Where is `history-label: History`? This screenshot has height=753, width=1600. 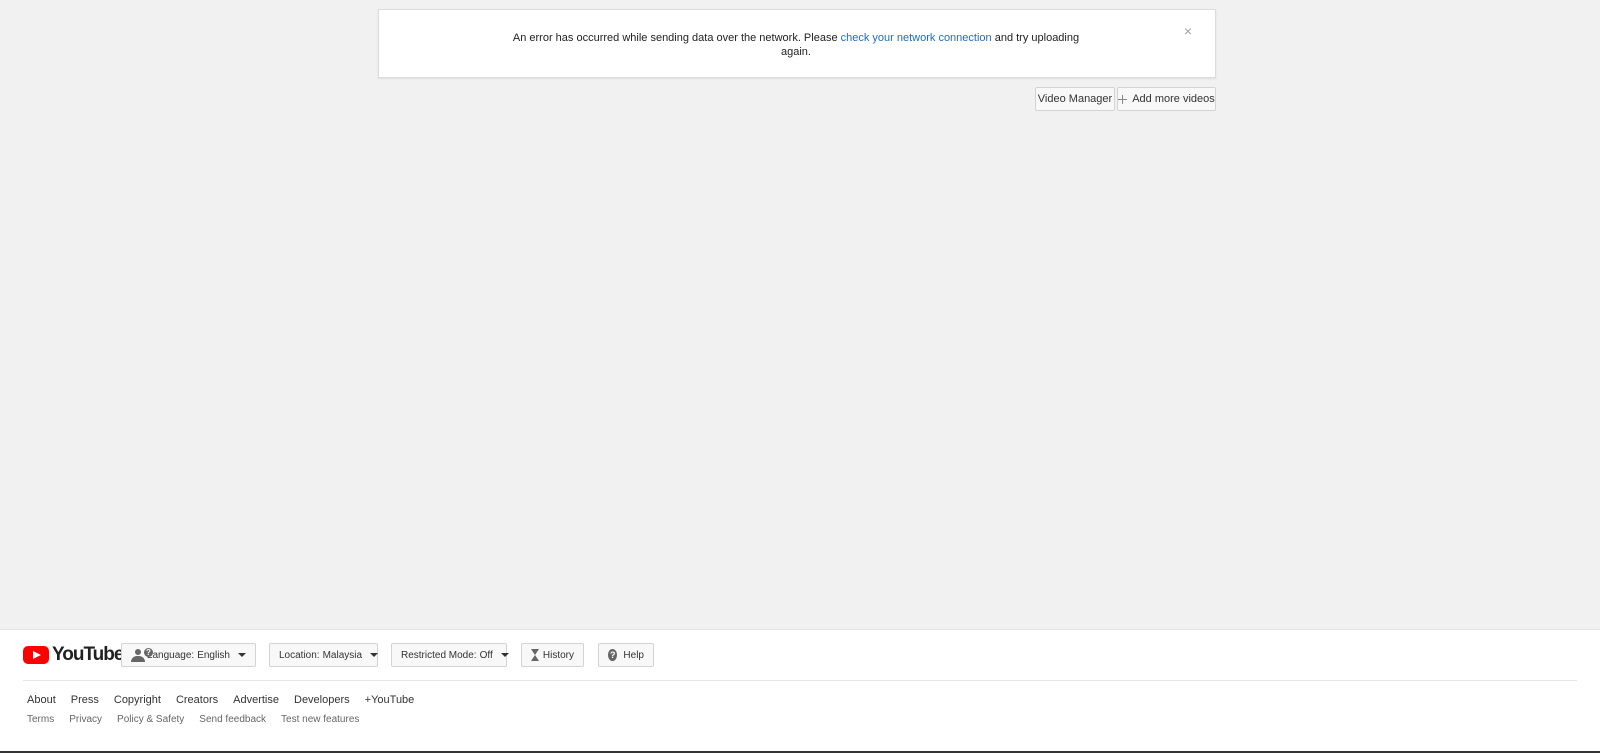 history-label: History is located at coordinates (558, 655).